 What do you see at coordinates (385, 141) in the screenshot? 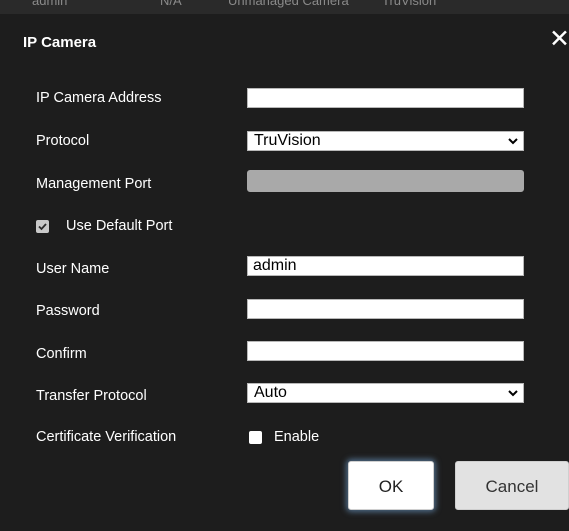
I see `protocol-select: TruVision` at bounding box center [385, 141].